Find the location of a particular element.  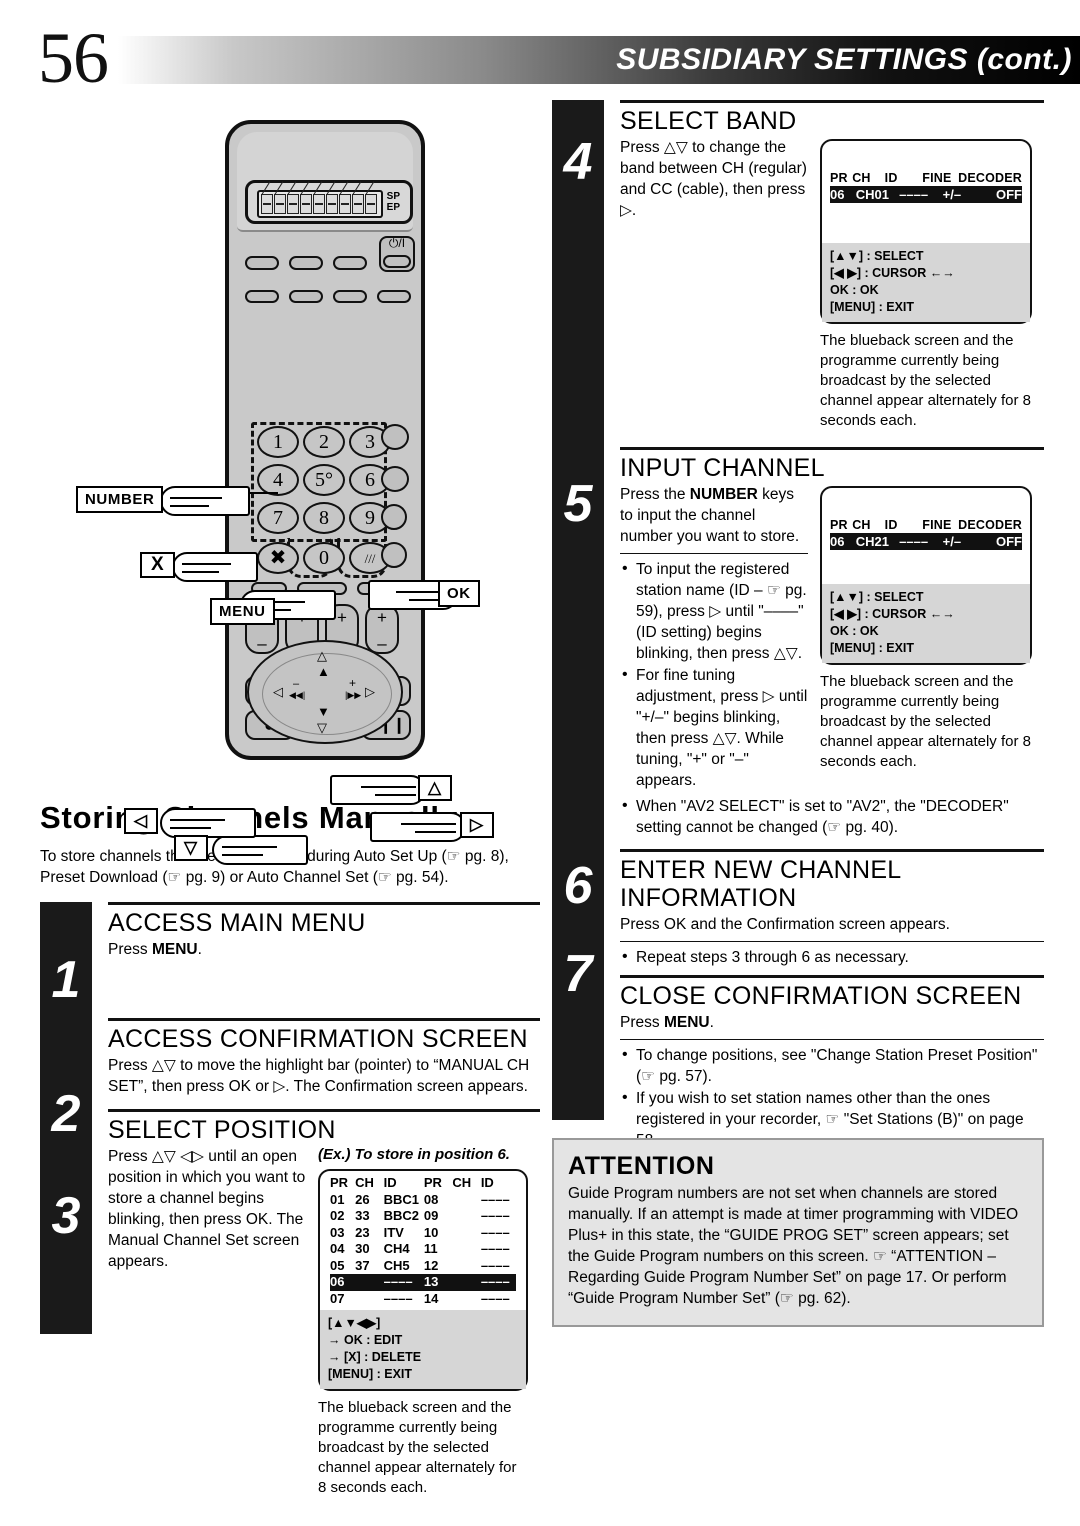

cell: 14 is located at coordinates (431, 1298).